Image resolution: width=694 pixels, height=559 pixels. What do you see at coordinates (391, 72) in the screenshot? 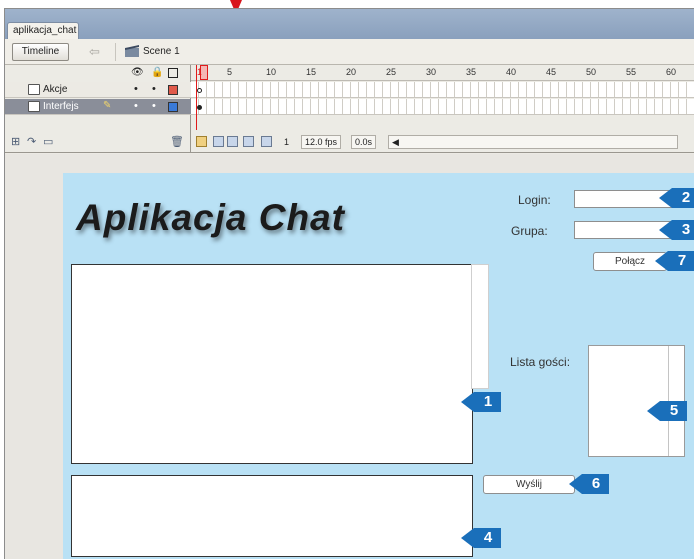
I see `ruler-number: 25` at bounding box center [391, 72].